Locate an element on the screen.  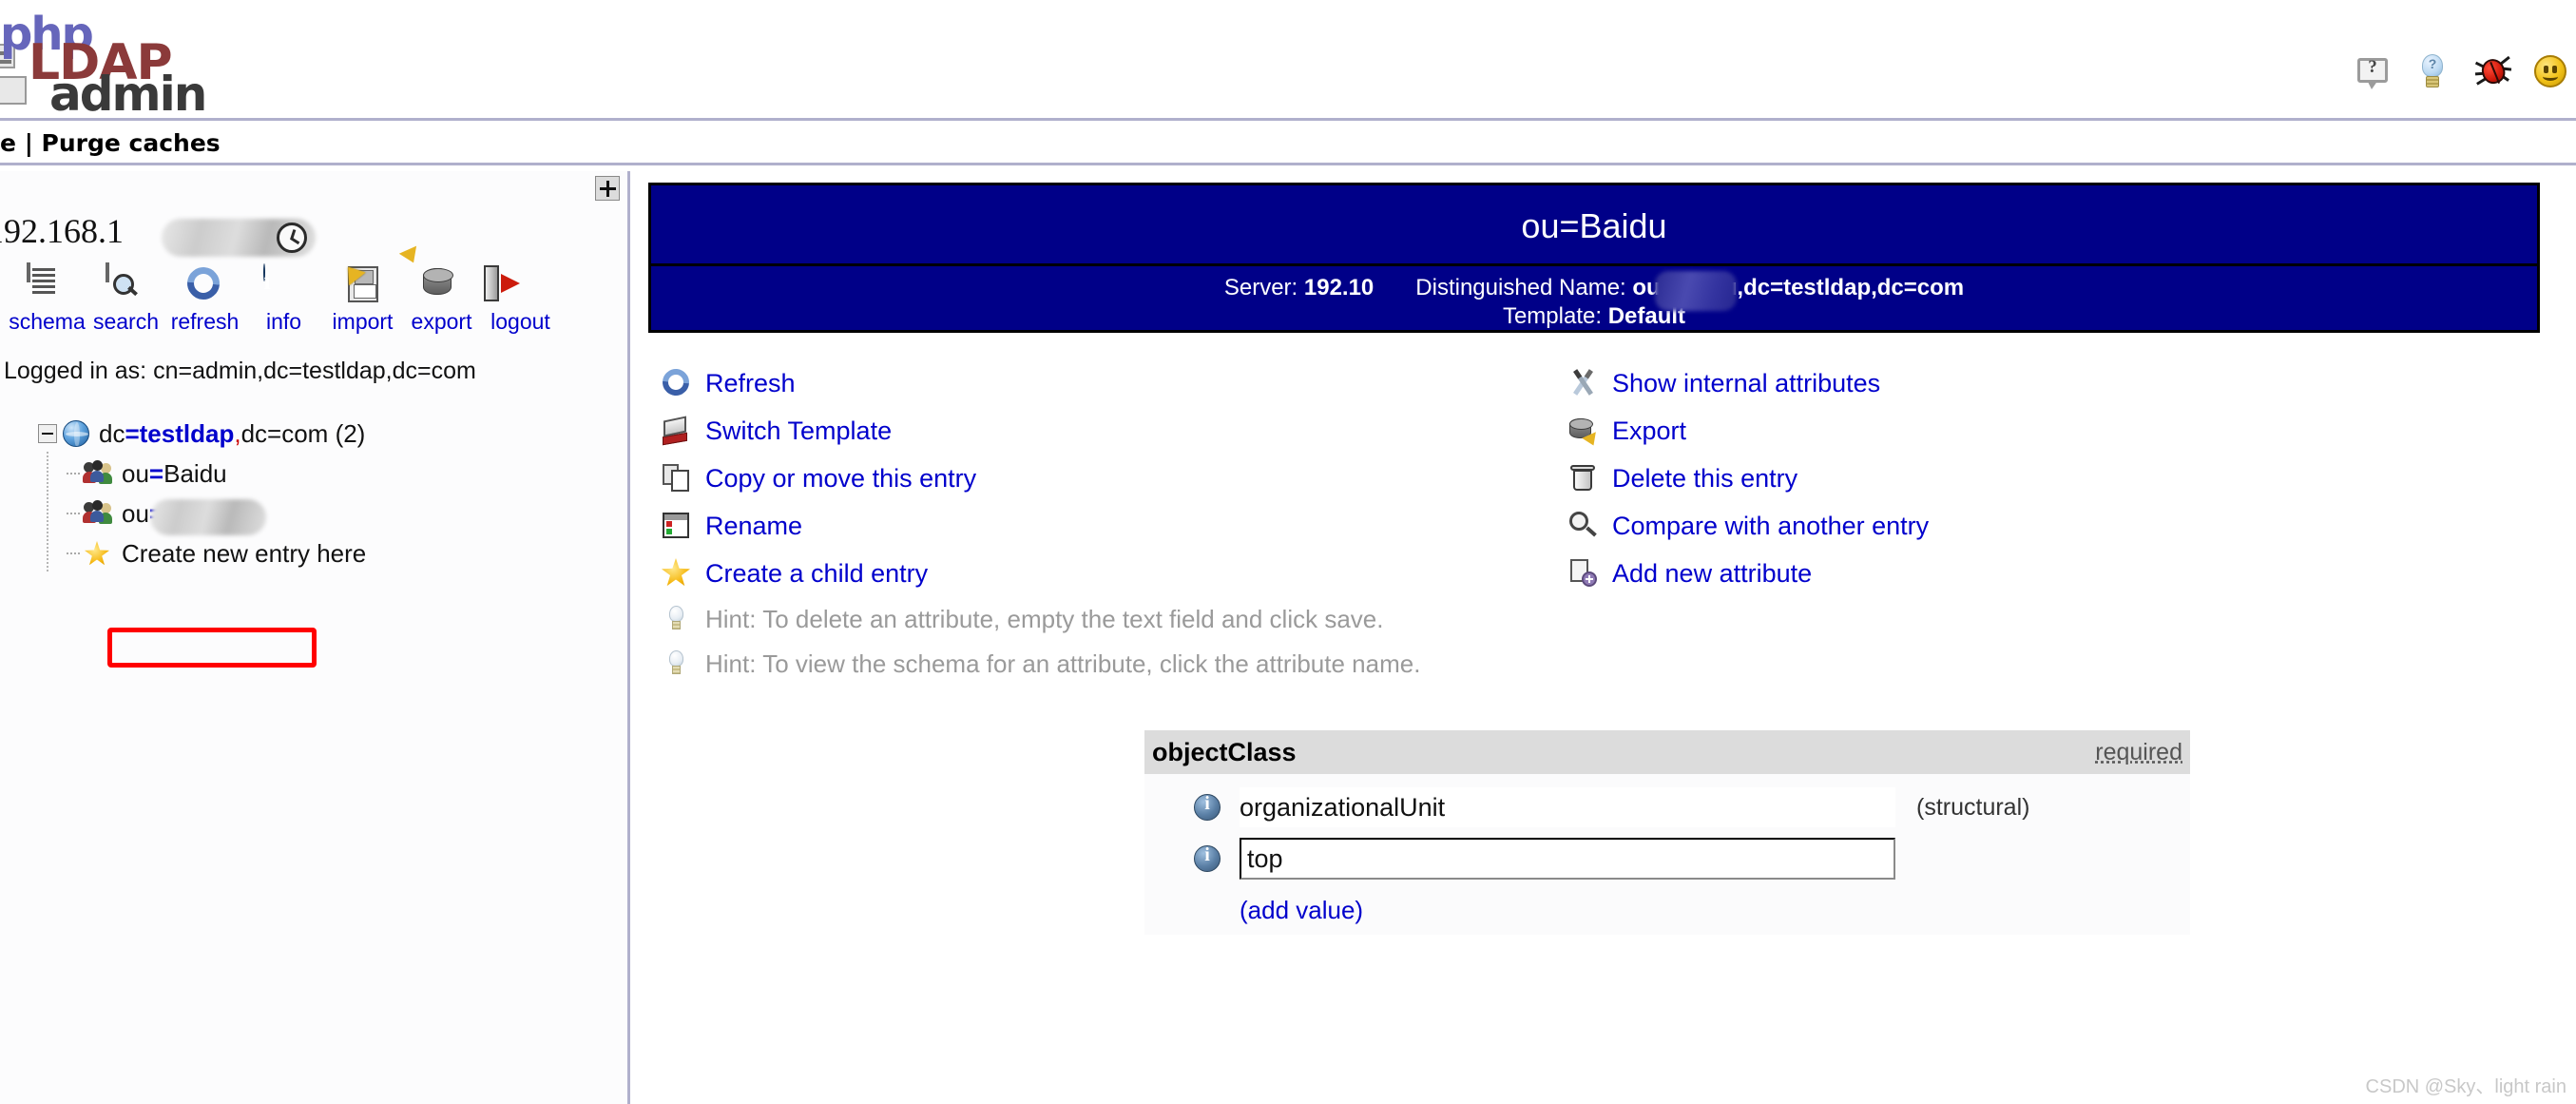
sidebar-item-logout: logout is located at coordinates (520, 299).